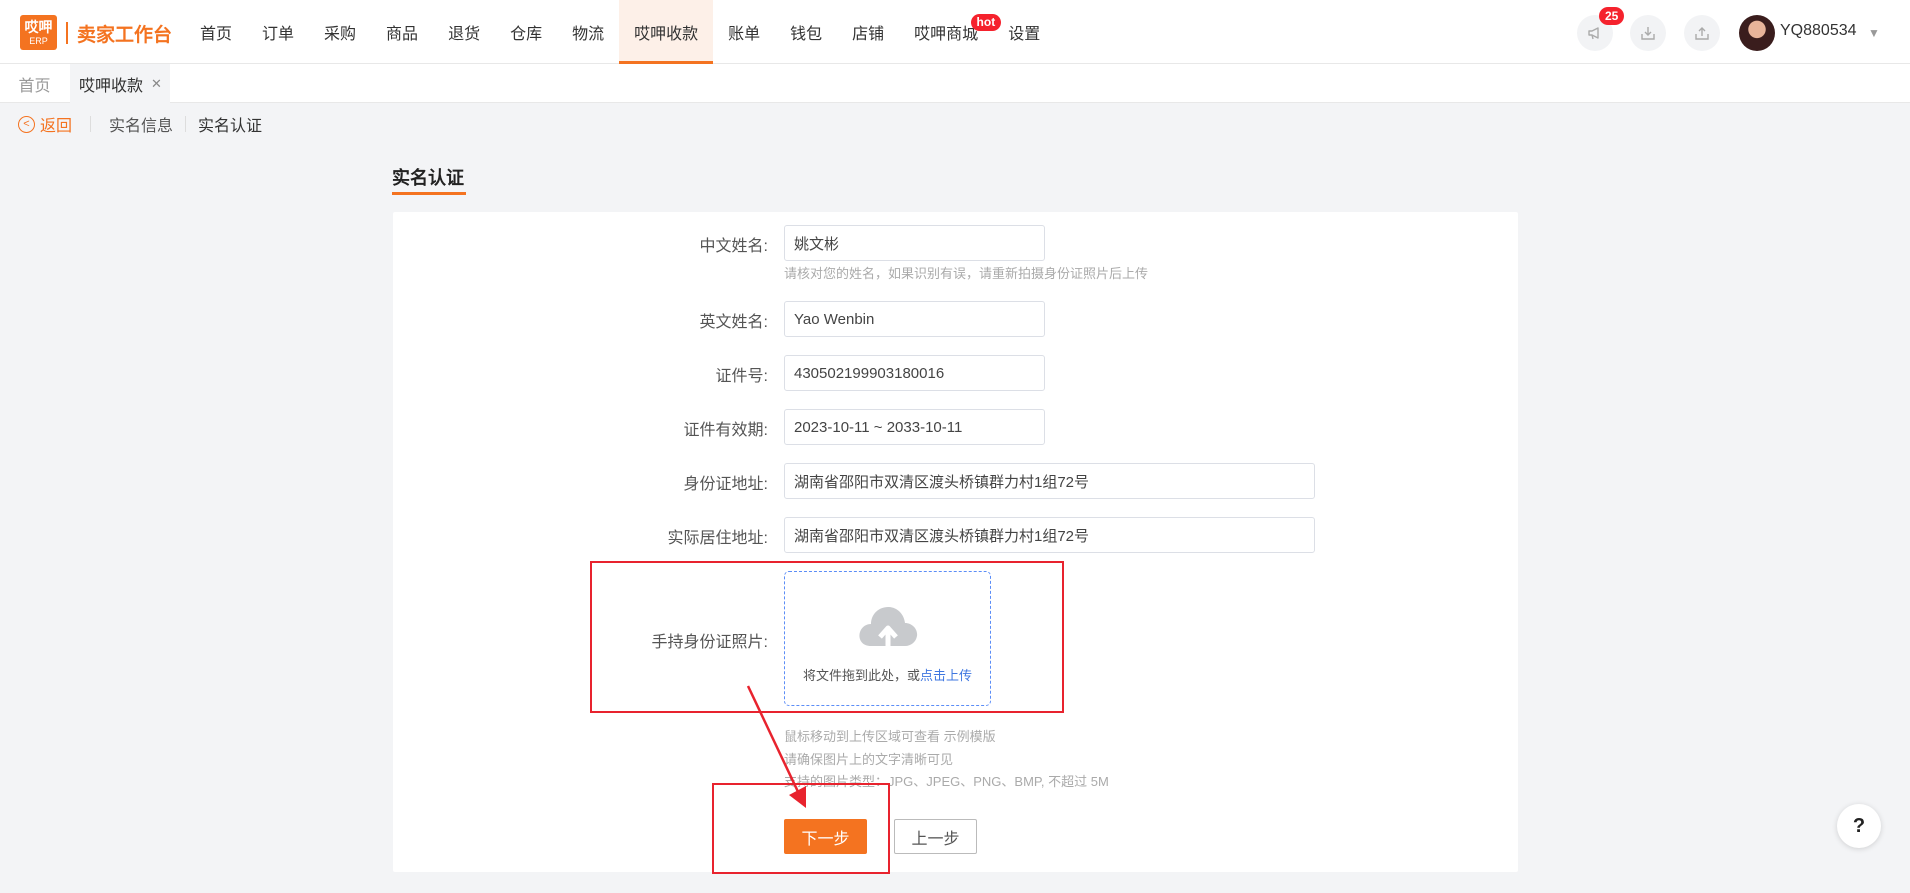 Image resolution: width=1910 pixels, height=893 pixels. What do you see at coordinates (741, 376) in the screenshot?
I see `id-number-label: 证件号:` at bounding box center [741, 376].